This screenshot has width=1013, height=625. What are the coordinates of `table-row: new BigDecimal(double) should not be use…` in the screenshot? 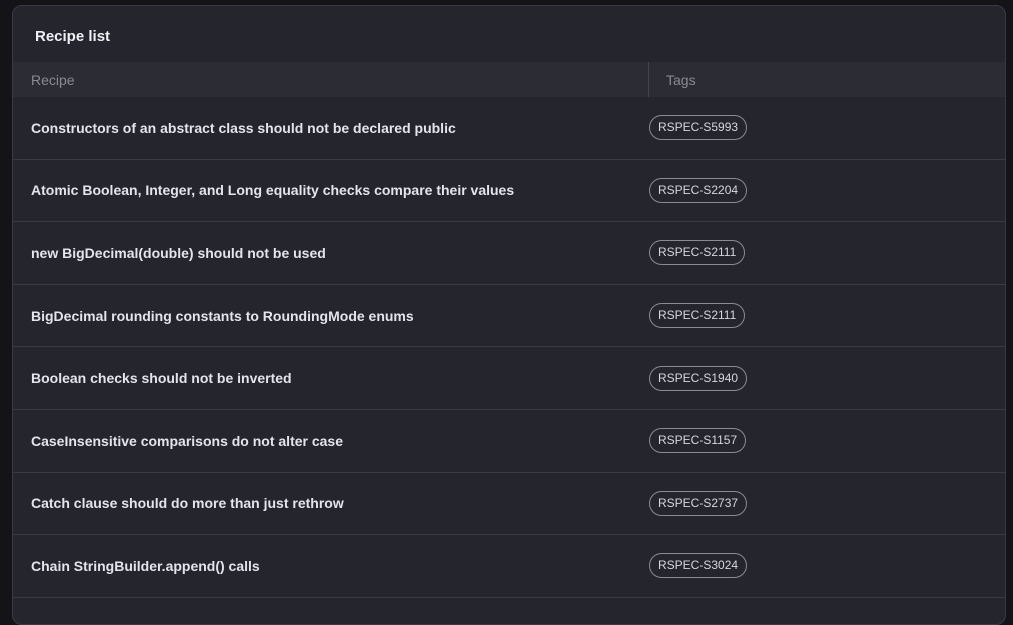 It's located at (509, 253).